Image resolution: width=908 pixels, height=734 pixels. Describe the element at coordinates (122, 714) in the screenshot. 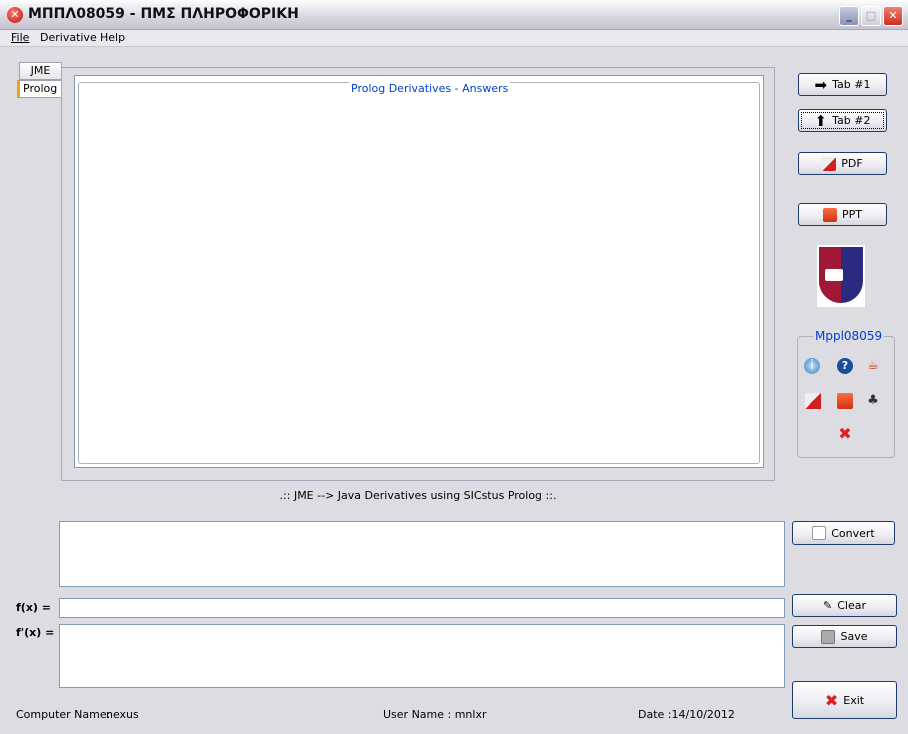

I see `computer-name-value: nexus` at that location.